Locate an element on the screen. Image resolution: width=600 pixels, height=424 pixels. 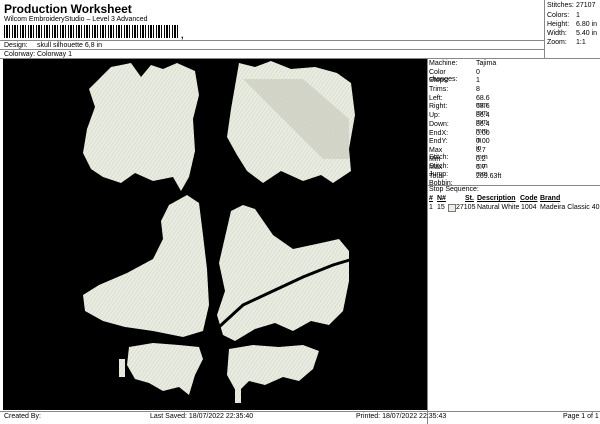
spec-value: 0 is located at coordinates (478, 72).